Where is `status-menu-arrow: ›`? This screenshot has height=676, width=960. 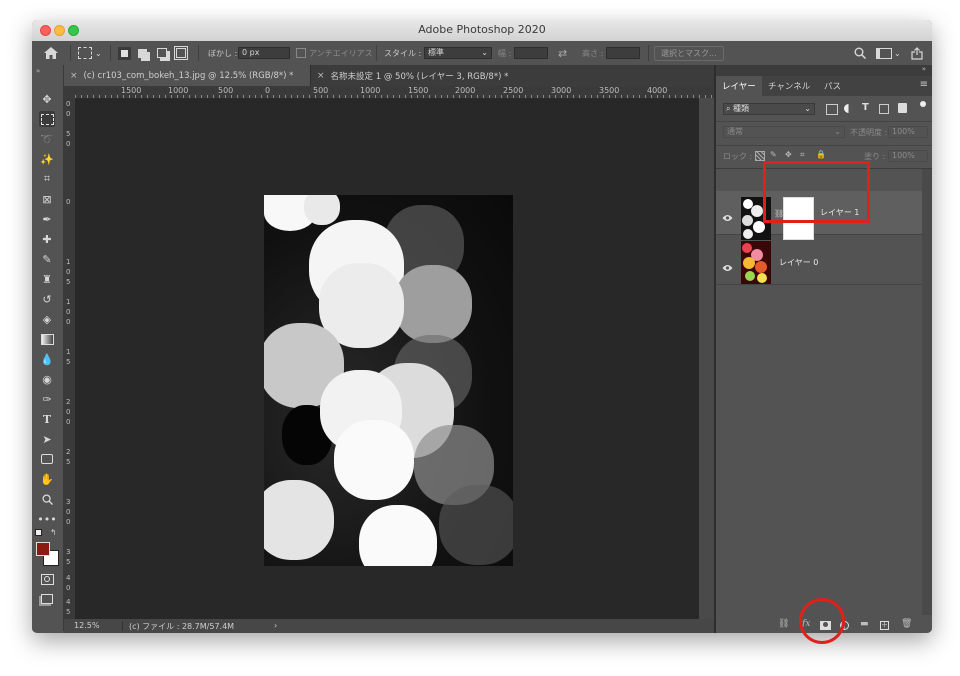 status-menu-arrow: › is located at coordinates (275, 625).